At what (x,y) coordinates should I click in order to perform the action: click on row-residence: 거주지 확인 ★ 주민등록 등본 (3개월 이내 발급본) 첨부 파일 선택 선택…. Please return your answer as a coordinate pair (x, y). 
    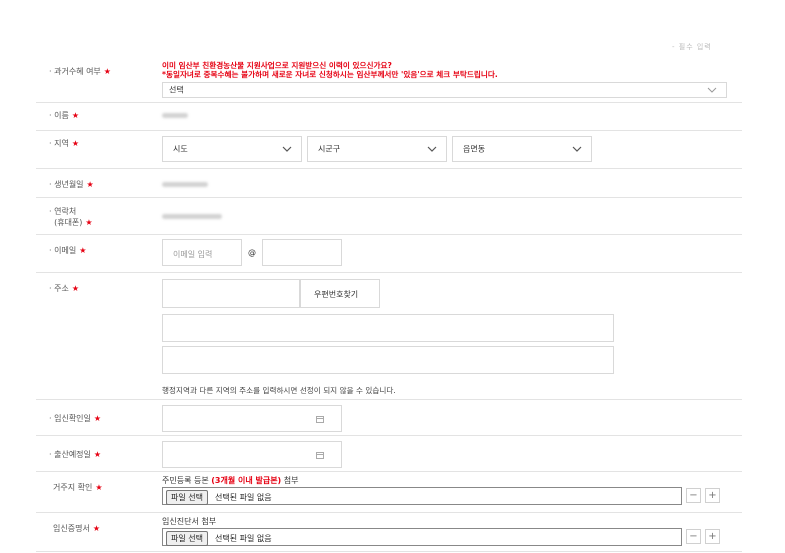
    Looking at the image, I should click on (389, 492).